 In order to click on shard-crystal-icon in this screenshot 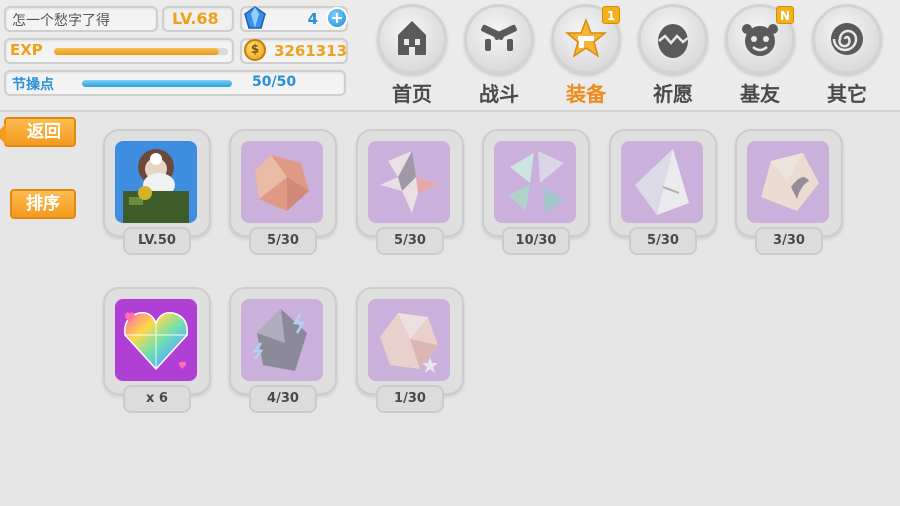, I will do `click(409, 182)`.